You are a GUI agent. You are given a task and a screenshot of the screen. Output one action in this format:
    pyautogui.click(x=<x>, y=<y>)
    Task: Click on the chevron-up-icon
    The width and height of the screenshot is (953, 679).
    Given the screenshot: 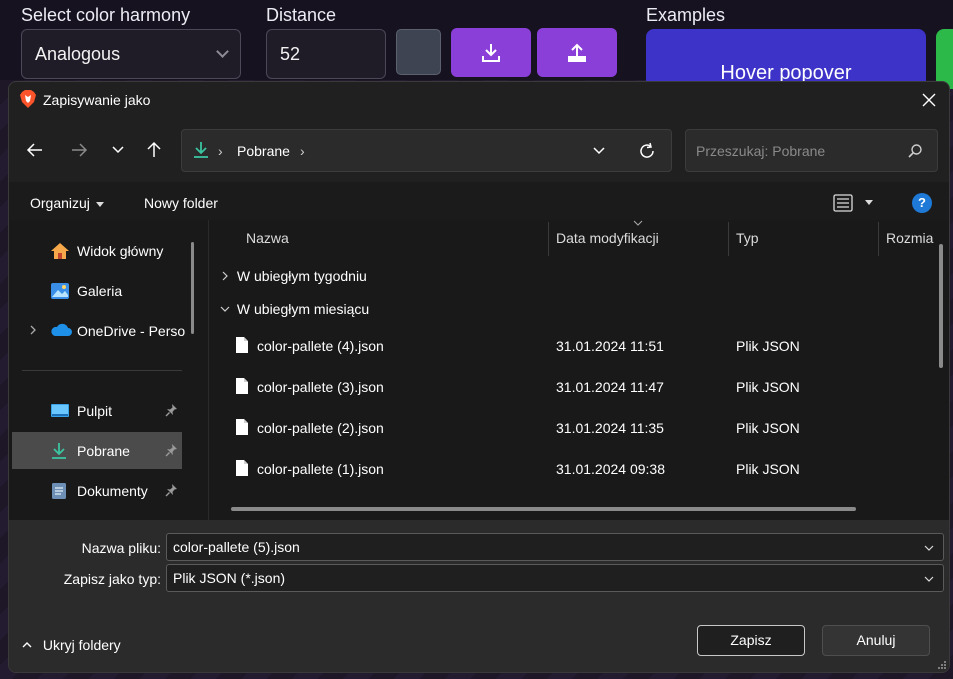 What is the action you would take?
    pyautogui.click(x=27, y=645)
    